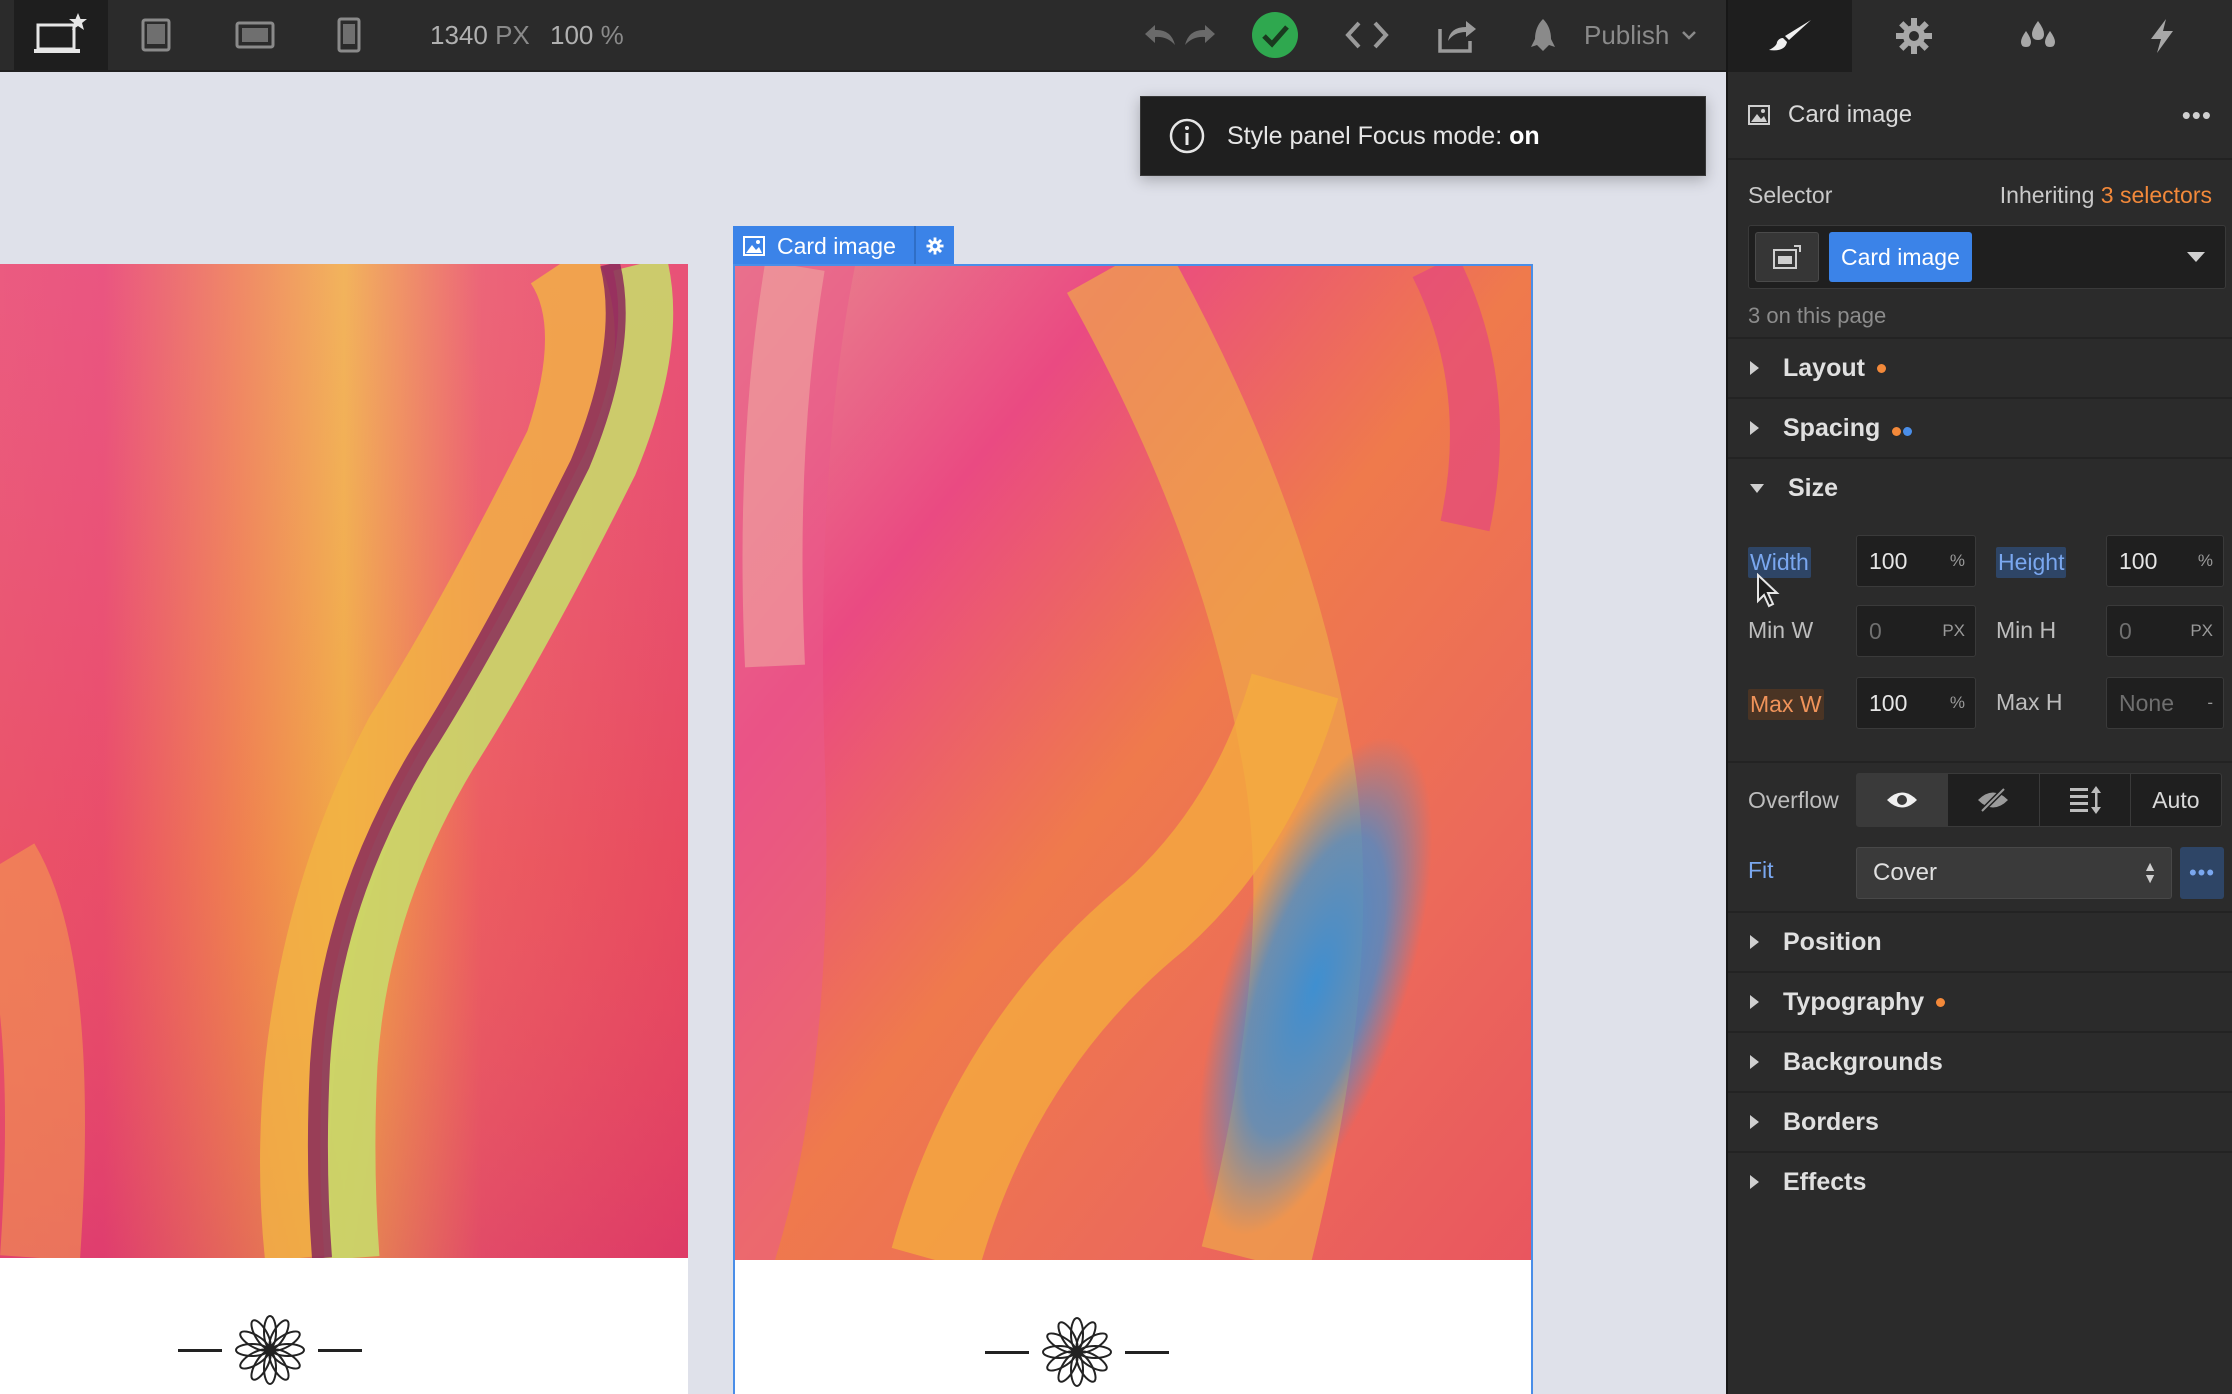 The height and width of the screenshot is (1394, 2232). What do you see at coordinates (1980, 1181) in the screenshot?
I see `section-effects: Effects` at bounding box center [1980, 1181].